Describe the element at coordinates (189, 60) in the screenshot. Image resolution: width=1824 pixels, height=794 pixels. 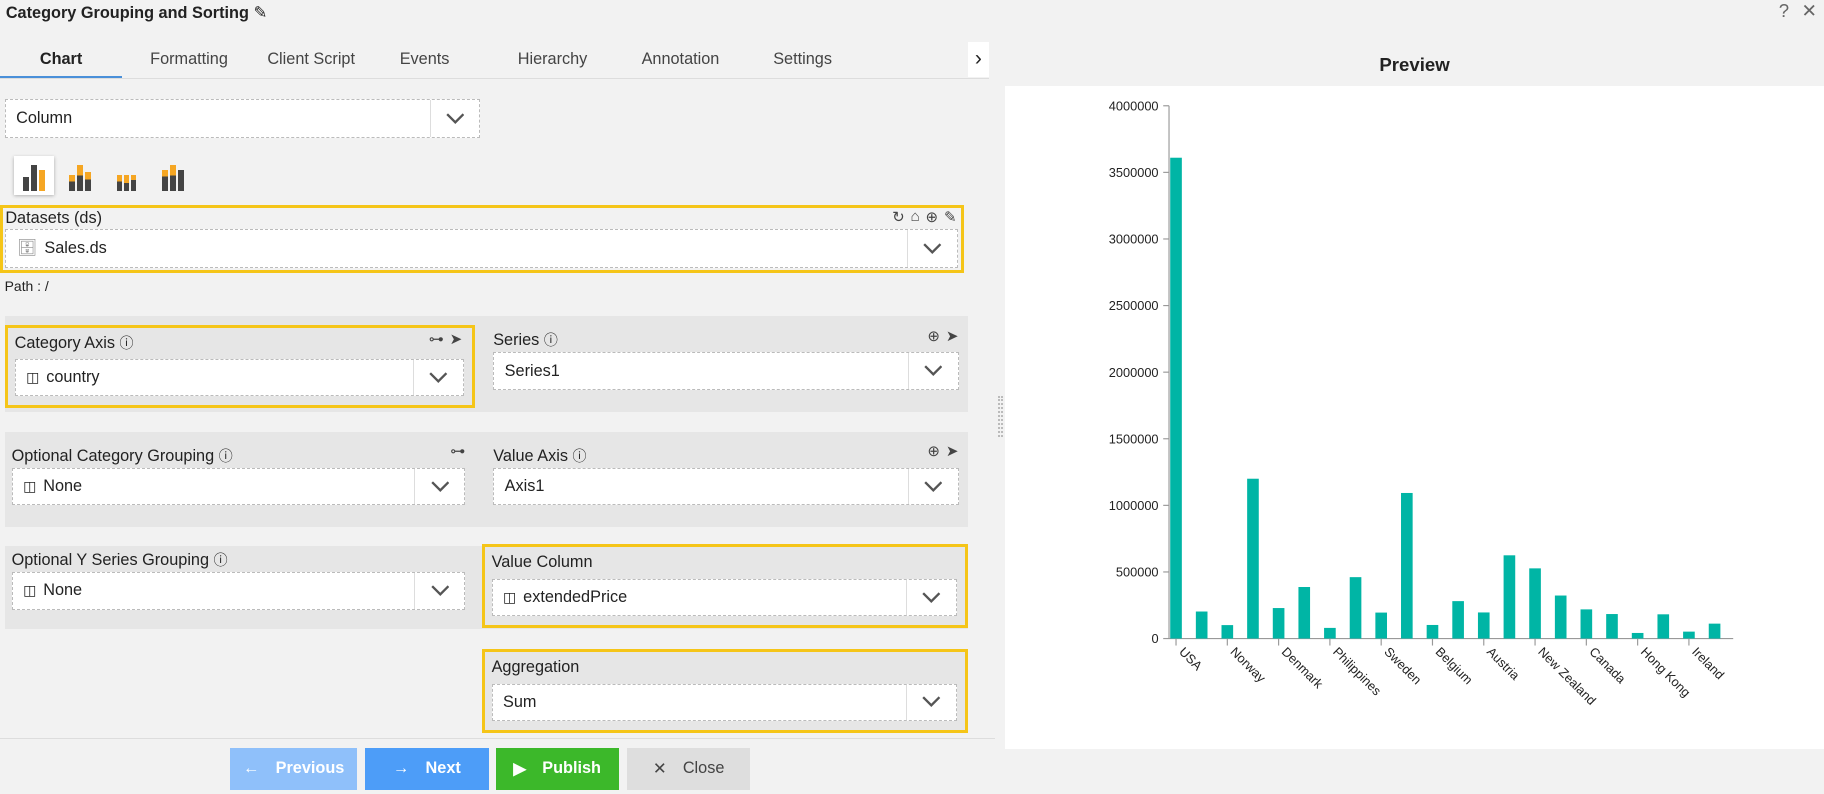
I see `tab-formatting: Formatting` at that location.